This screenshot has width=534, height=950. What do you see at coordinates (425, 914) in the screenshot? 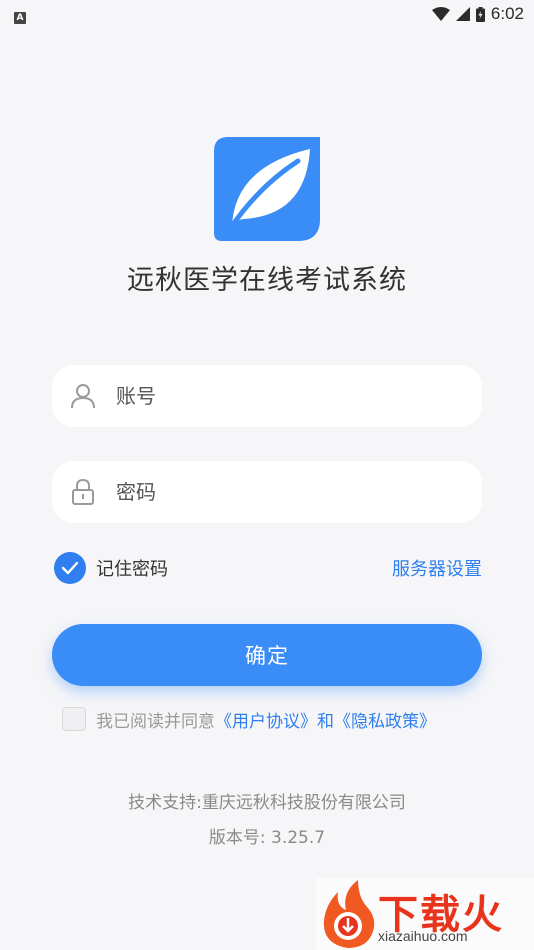
I see `watermark: 下载火 xiazaihuo.com` at bounding box center [425, 914].